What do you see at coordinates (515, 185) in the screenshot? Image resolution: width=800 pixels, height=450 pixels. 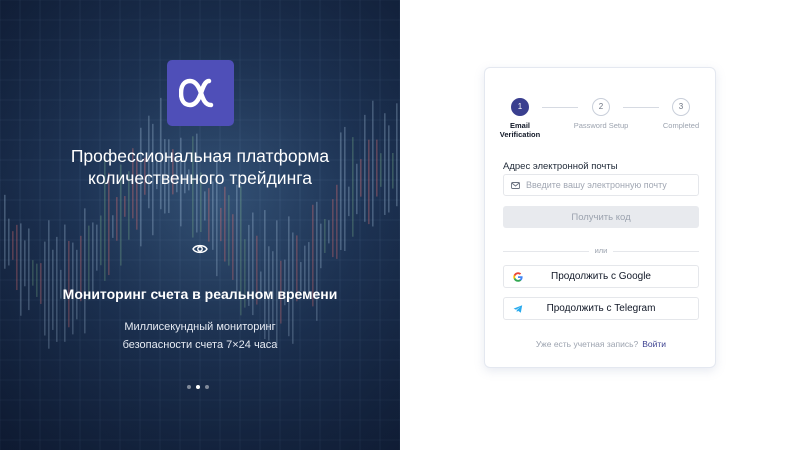 I see `mail-icon` at bounding box center [515, 185].